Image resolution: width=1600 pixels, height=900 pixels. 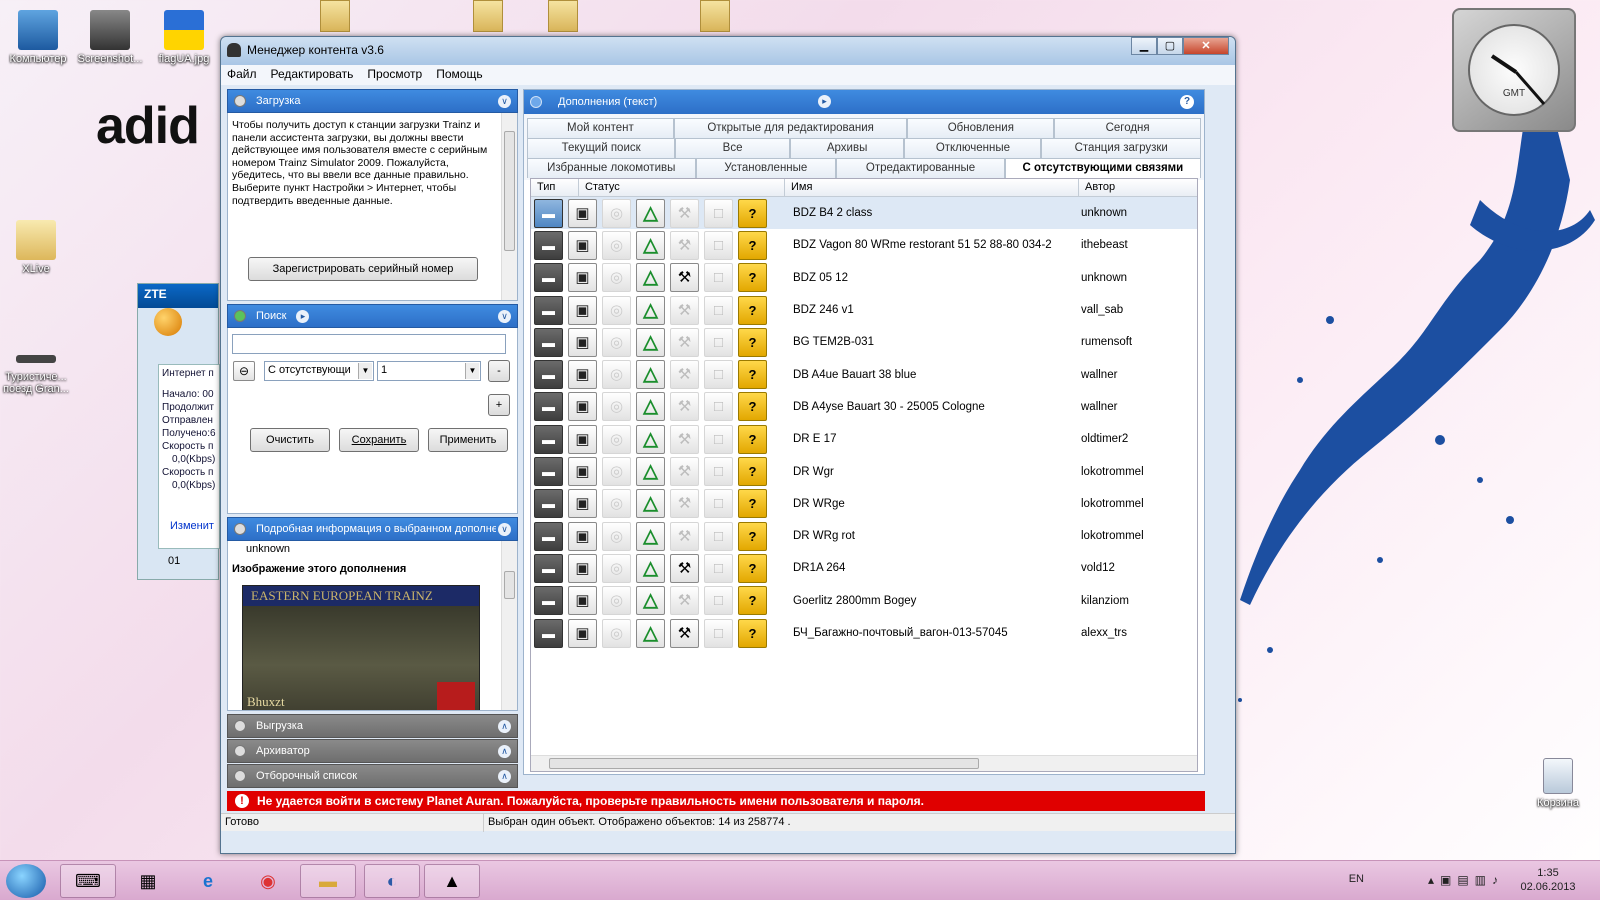 I want to click on maximize-button: ▢, so click(x=1170, y=46).